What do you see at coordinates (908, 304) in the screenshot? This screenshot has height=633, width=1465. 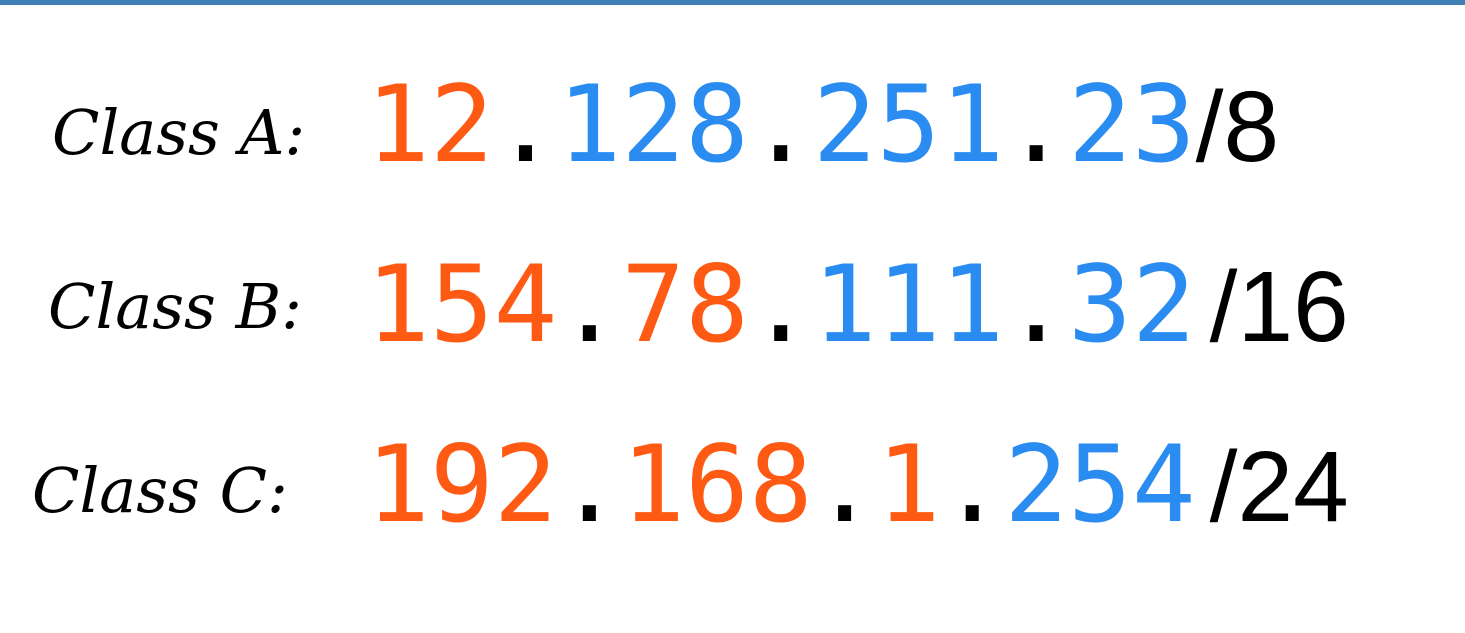 I see `class-b-octet-3: 111` at bounding box center [908, 304].